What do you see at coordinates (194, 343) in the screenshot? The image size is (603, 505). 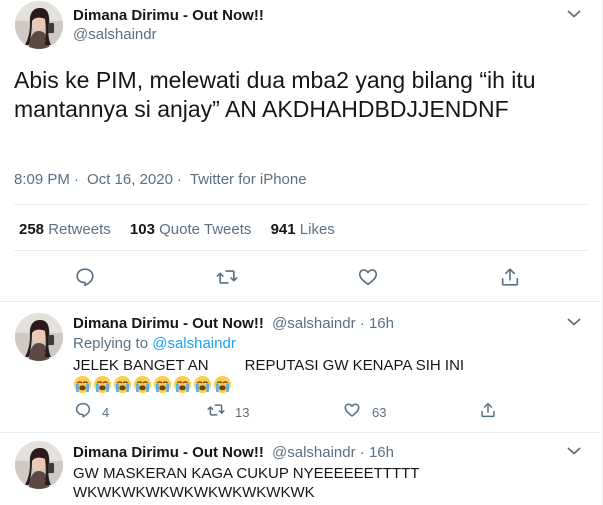 I see `replying-mention: @salshaindr` at bounding box center [194, 343].